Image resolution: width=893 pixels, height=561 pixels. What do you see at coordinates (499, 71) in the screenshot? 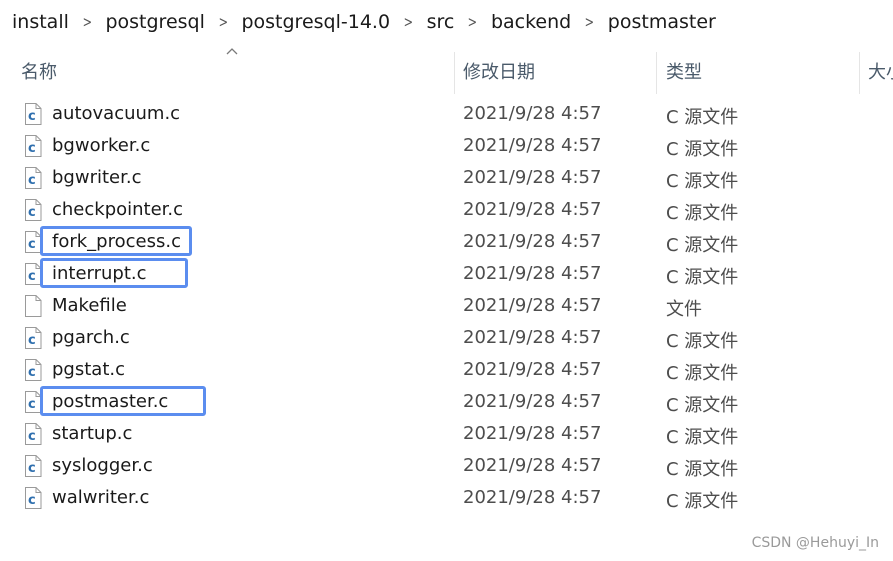
I see `column-header-date: 修改日期` at bounding box center [499, 71].